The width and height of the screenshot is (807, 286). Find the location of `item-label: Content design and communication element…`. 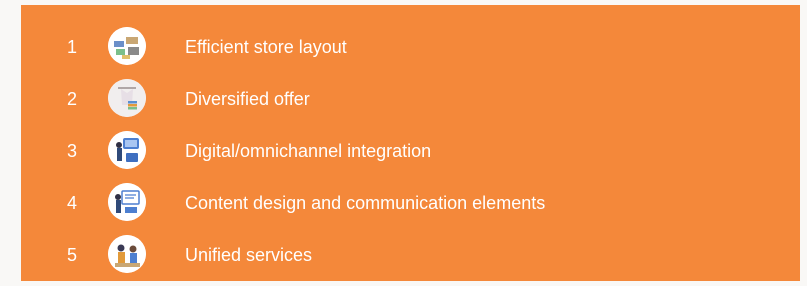

item-label: Content design and communication element… is located at coordinates (365, 203).